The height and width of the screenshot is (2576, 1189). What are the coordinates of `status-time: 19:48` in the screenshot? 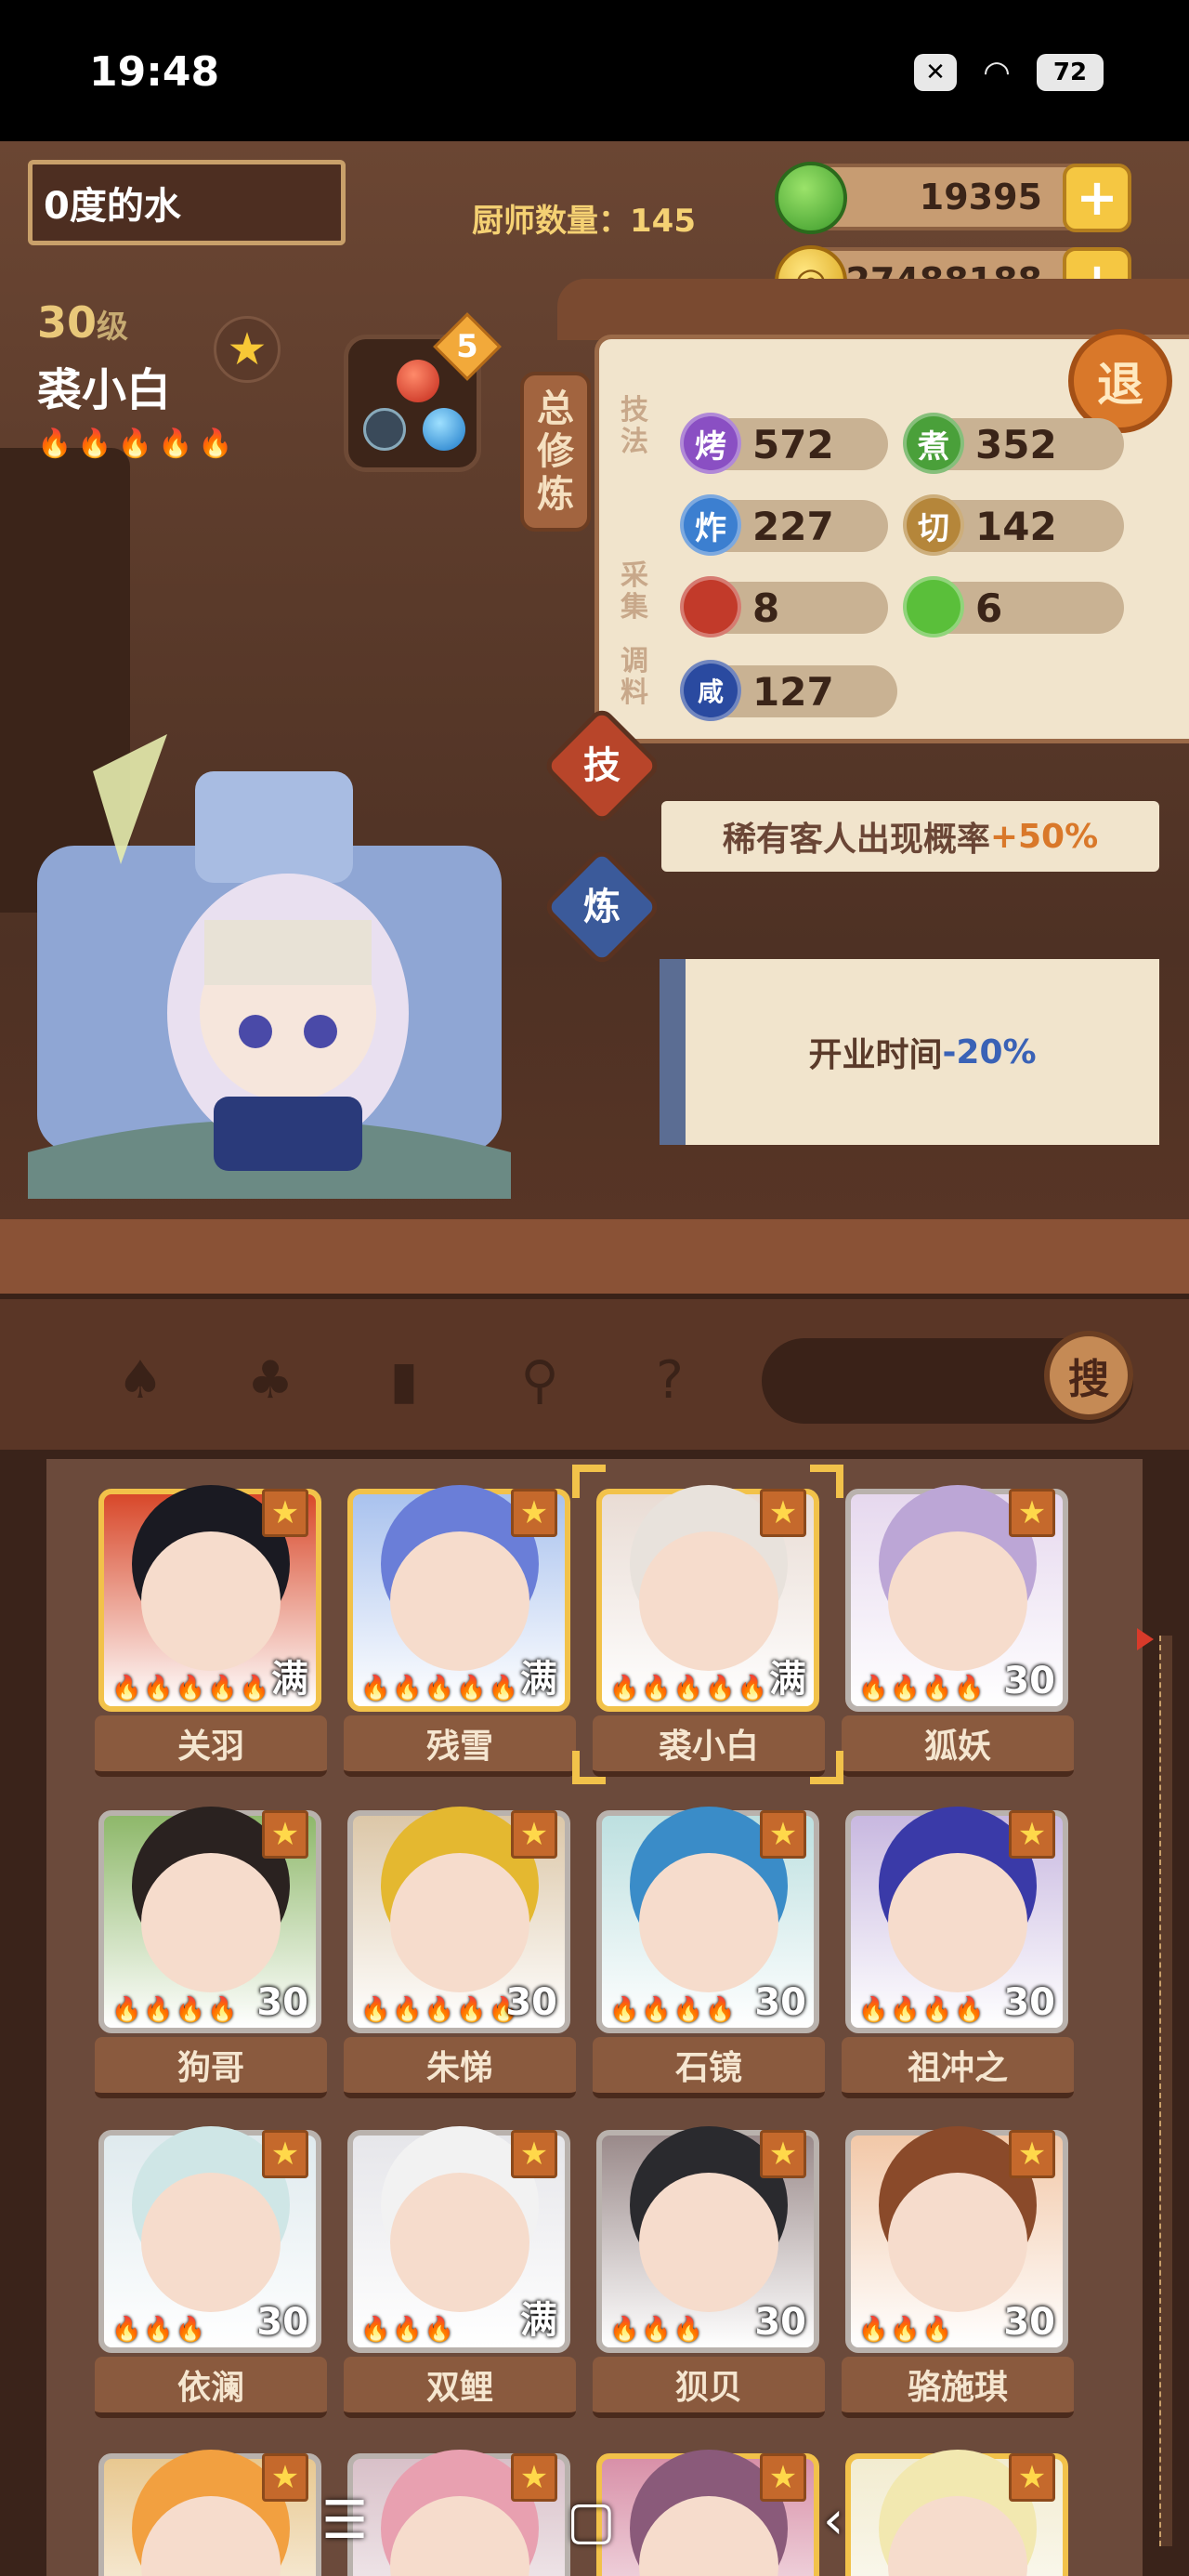 It's located at (154, 72).